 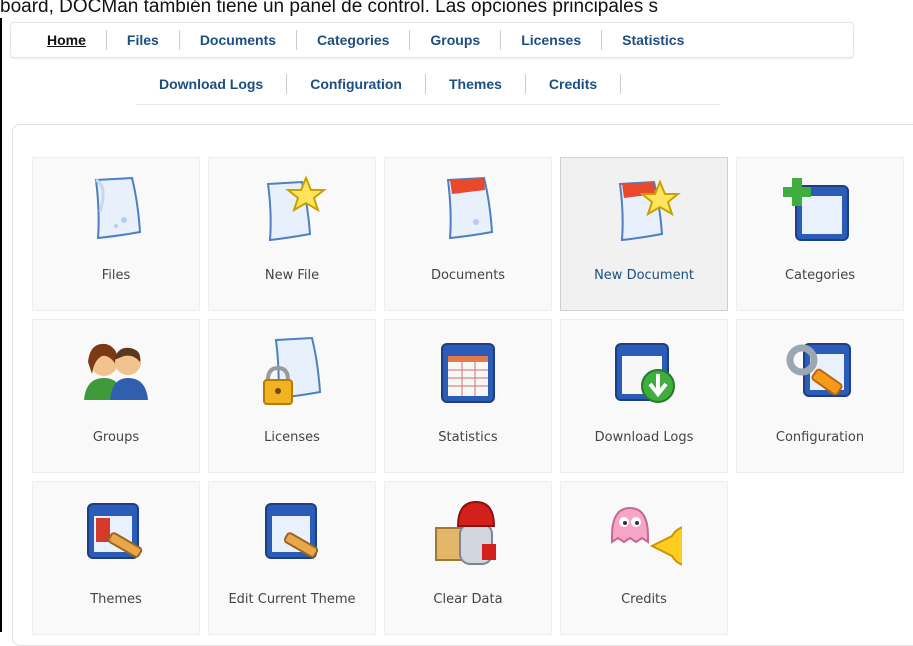 I want to click on tile-licenses: Licenses, so click(x=292, y=396).